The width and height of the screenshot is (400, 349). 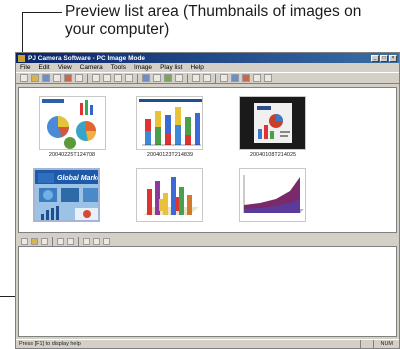 What do you see at coordinates (107, 78) in the screenshot?
I see `zoom-out-icon` at bounding box center [107, 78].